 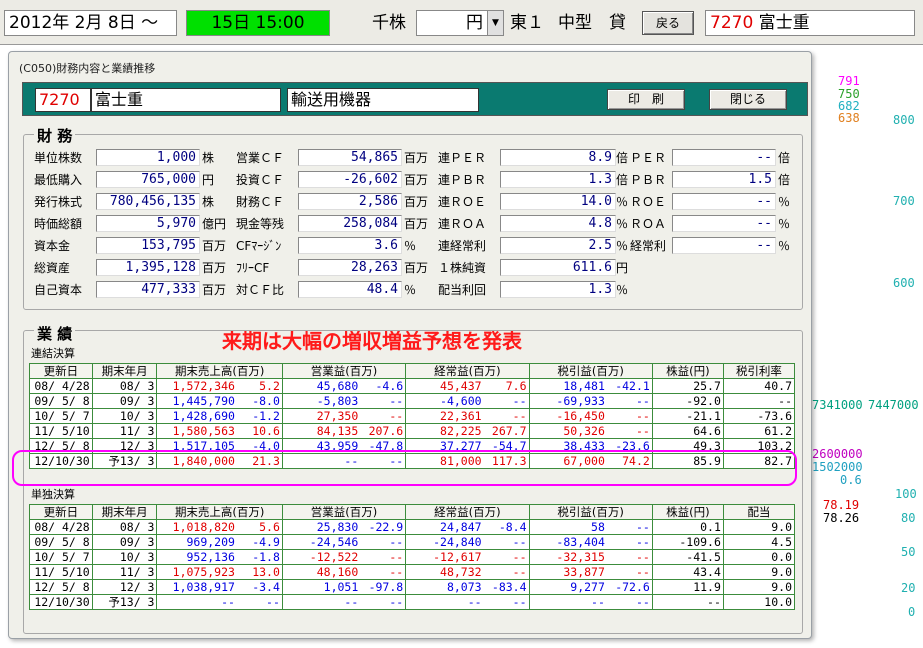 I want to click on axis-label: 80, so click(x=908, y=518).